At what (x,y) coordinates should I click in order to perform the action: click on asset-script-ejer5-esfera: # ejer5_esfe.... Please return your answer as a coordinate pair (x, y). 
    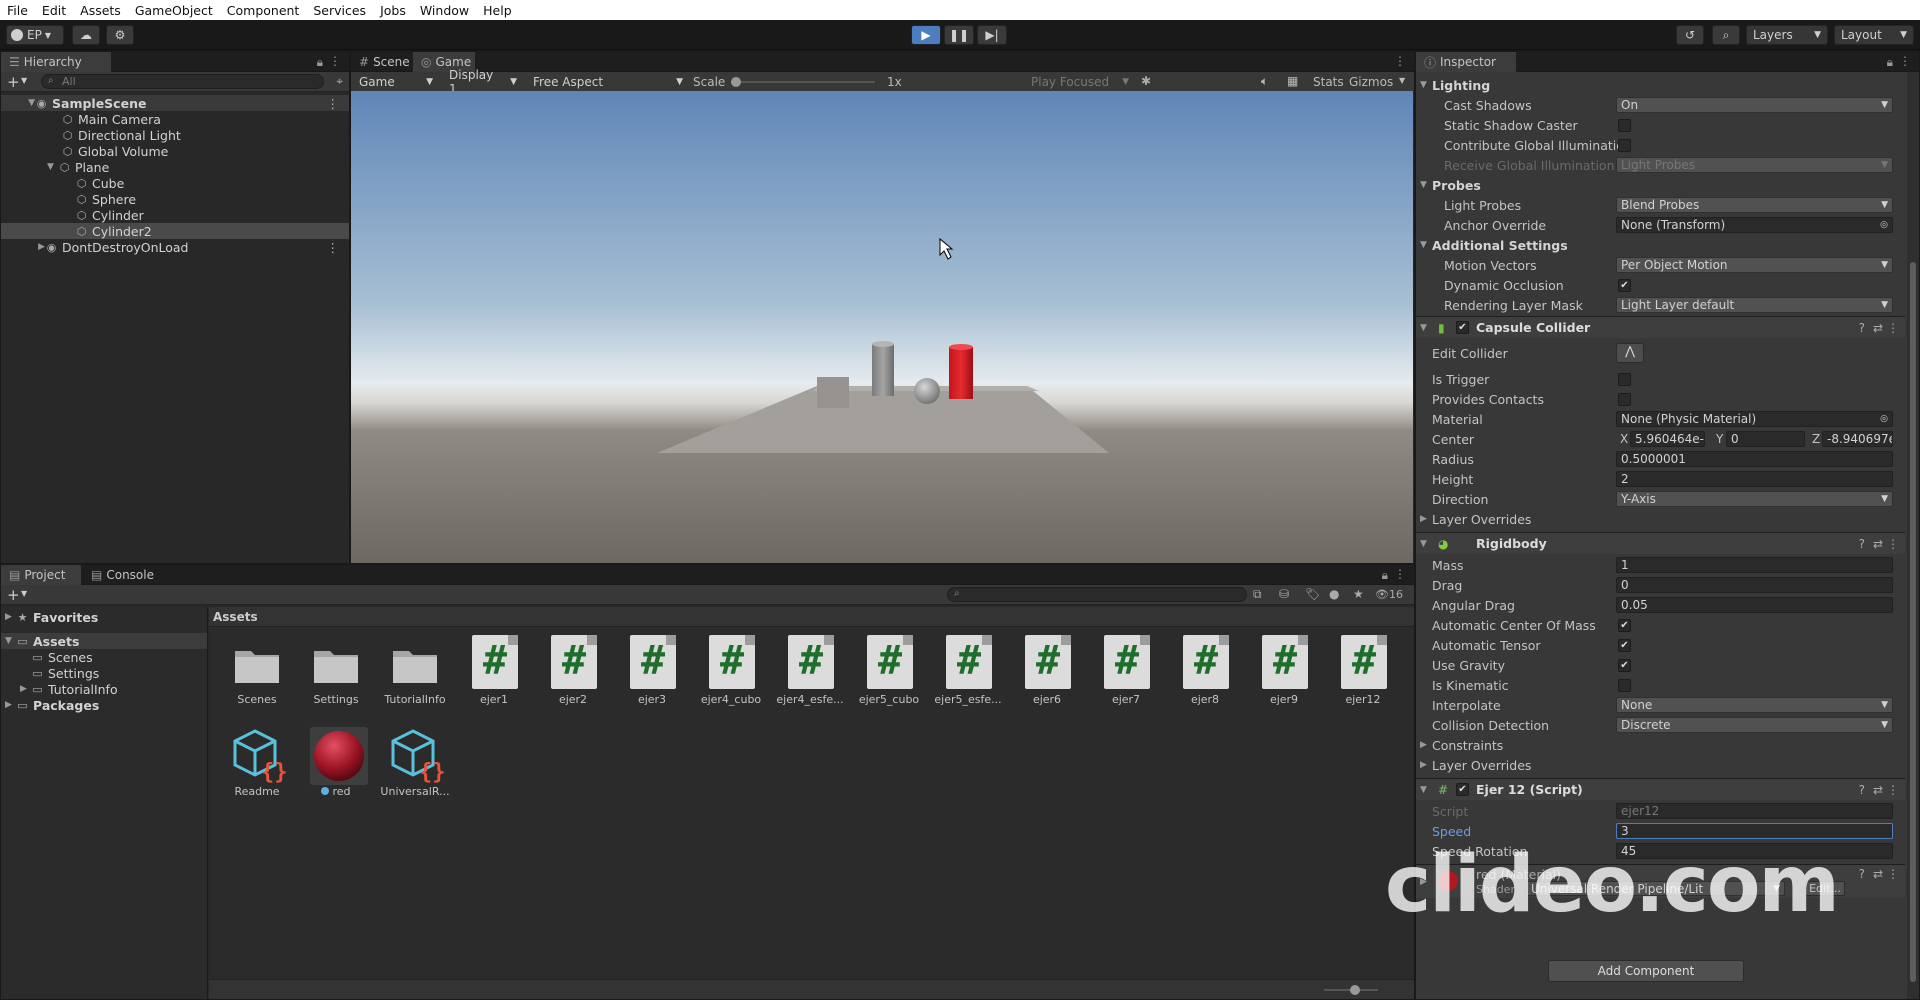
    Looking at the image, I should click on (968, 673).